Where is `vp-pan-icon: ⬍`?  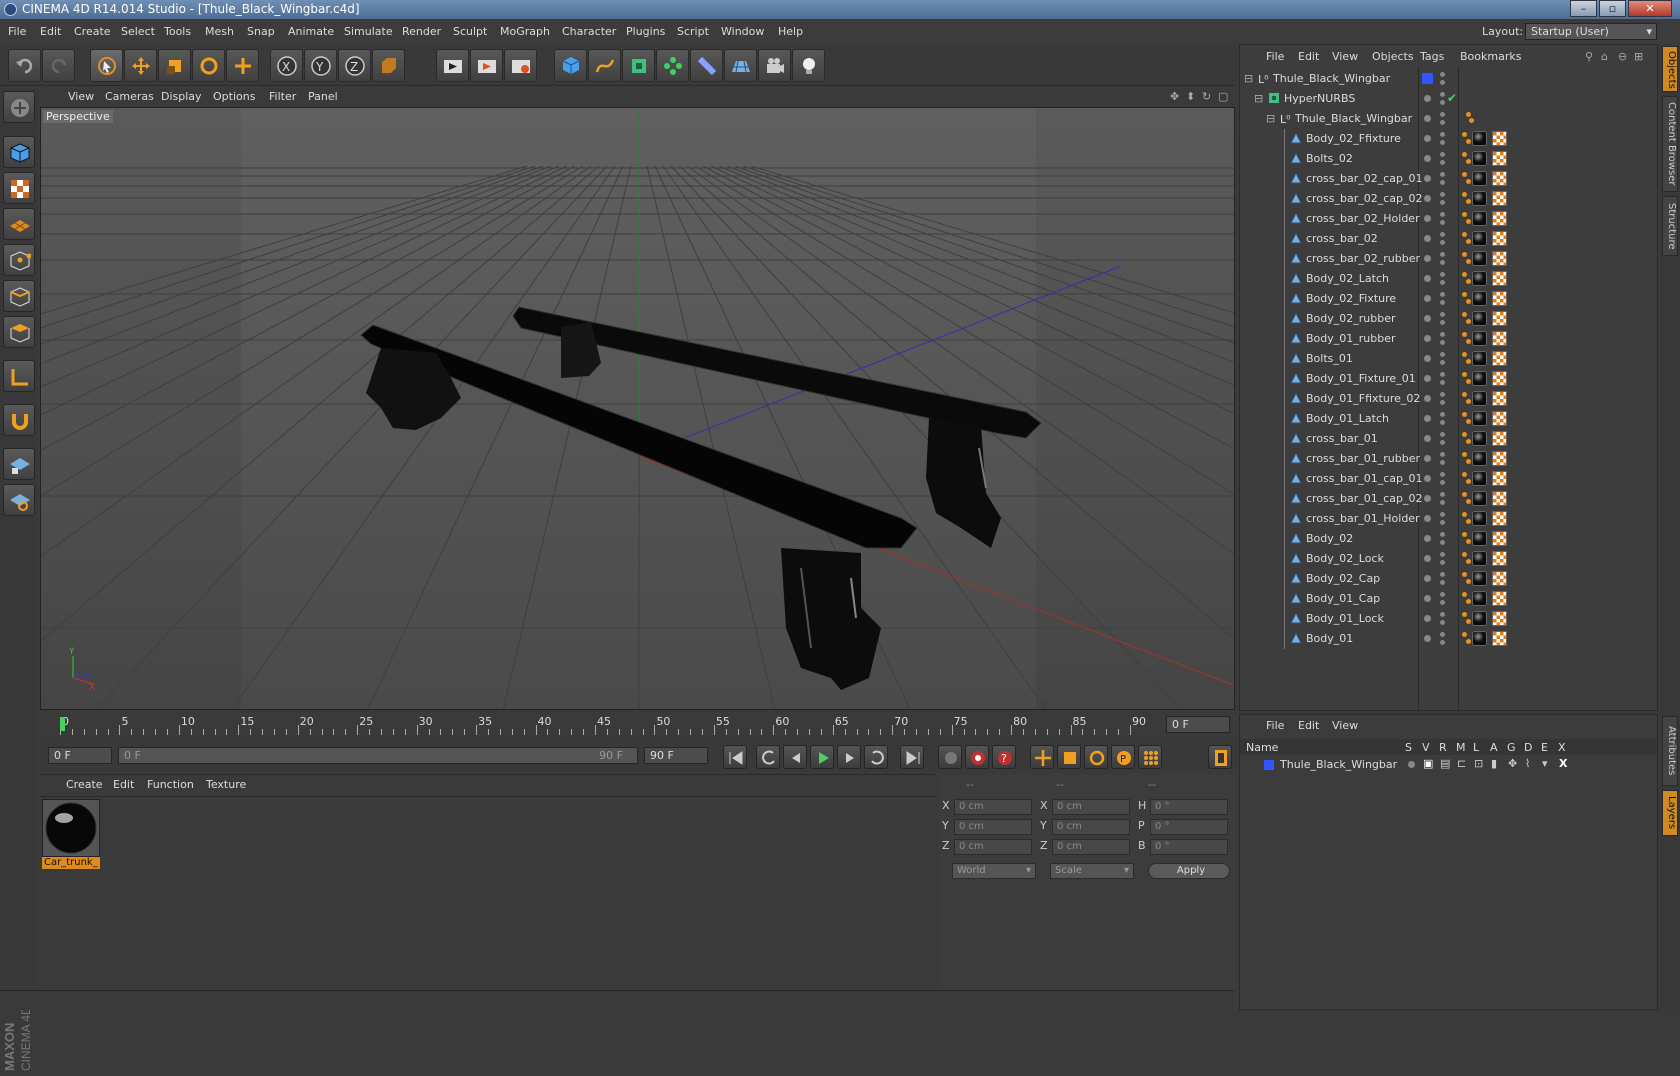
vp-pan-icon: ⬍ is located at coordinates (1190, 96).